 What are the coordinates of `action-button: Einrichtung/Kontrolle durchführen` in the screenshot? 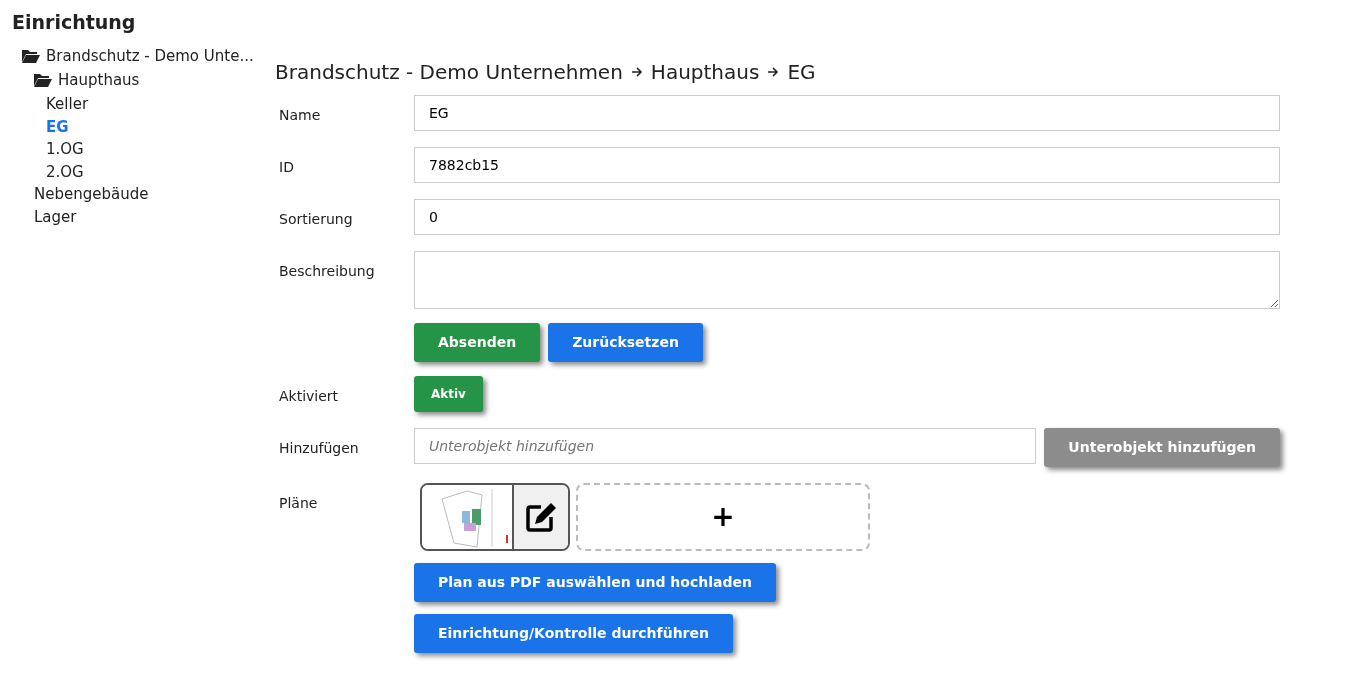 It's located at (573, 633).